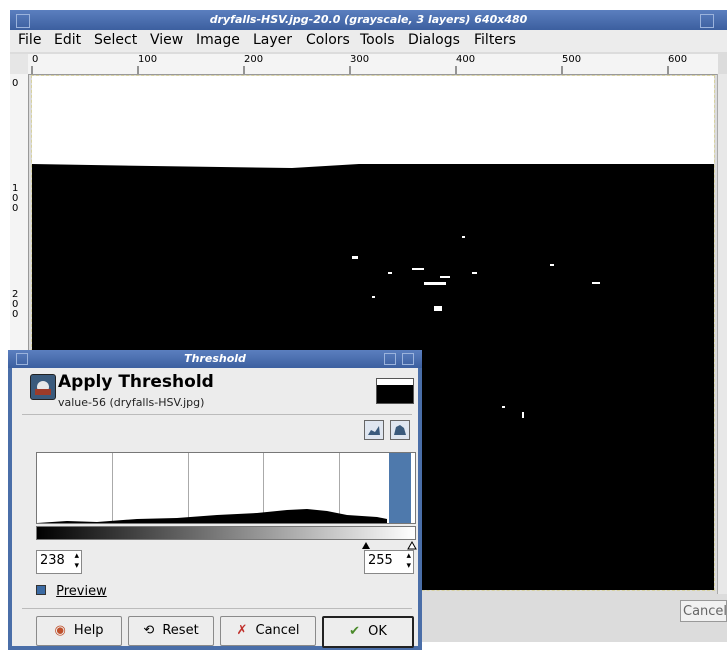 The width and height of the screenshot is (727, 657). I want to click on menu-dialogs: Dialogs, so click(434, 40).